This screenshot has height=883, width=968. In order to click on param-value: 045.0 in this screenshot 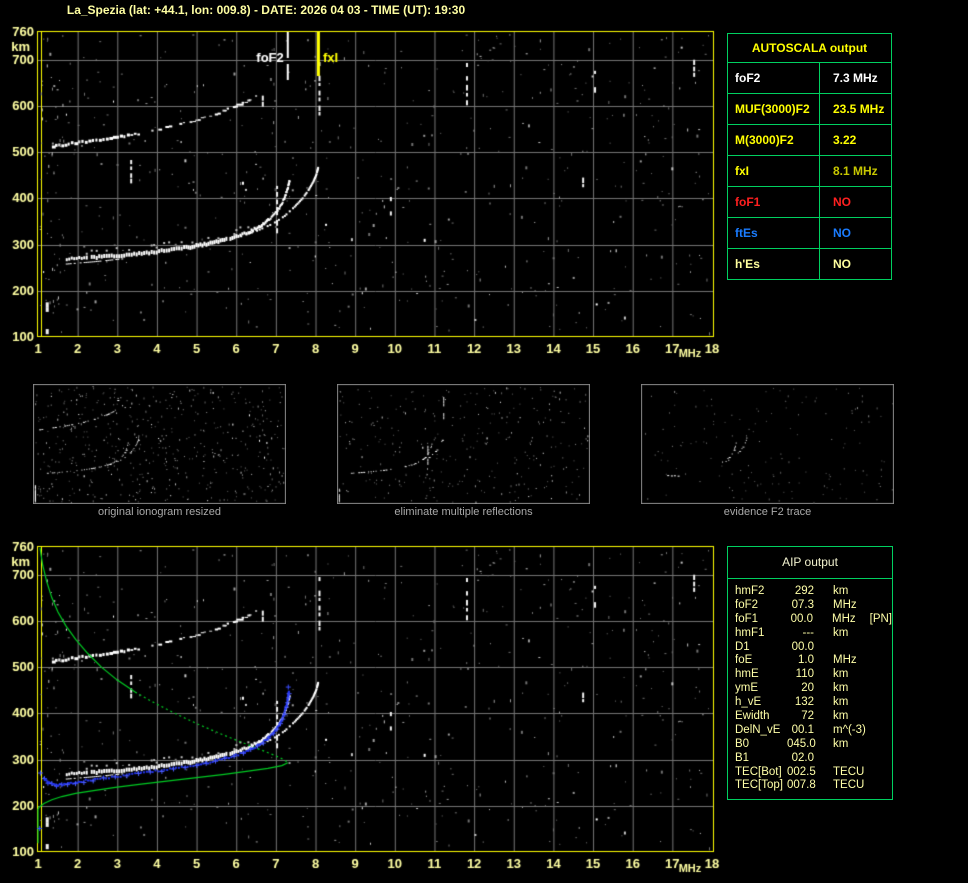, I will do `click(801, 743)`.